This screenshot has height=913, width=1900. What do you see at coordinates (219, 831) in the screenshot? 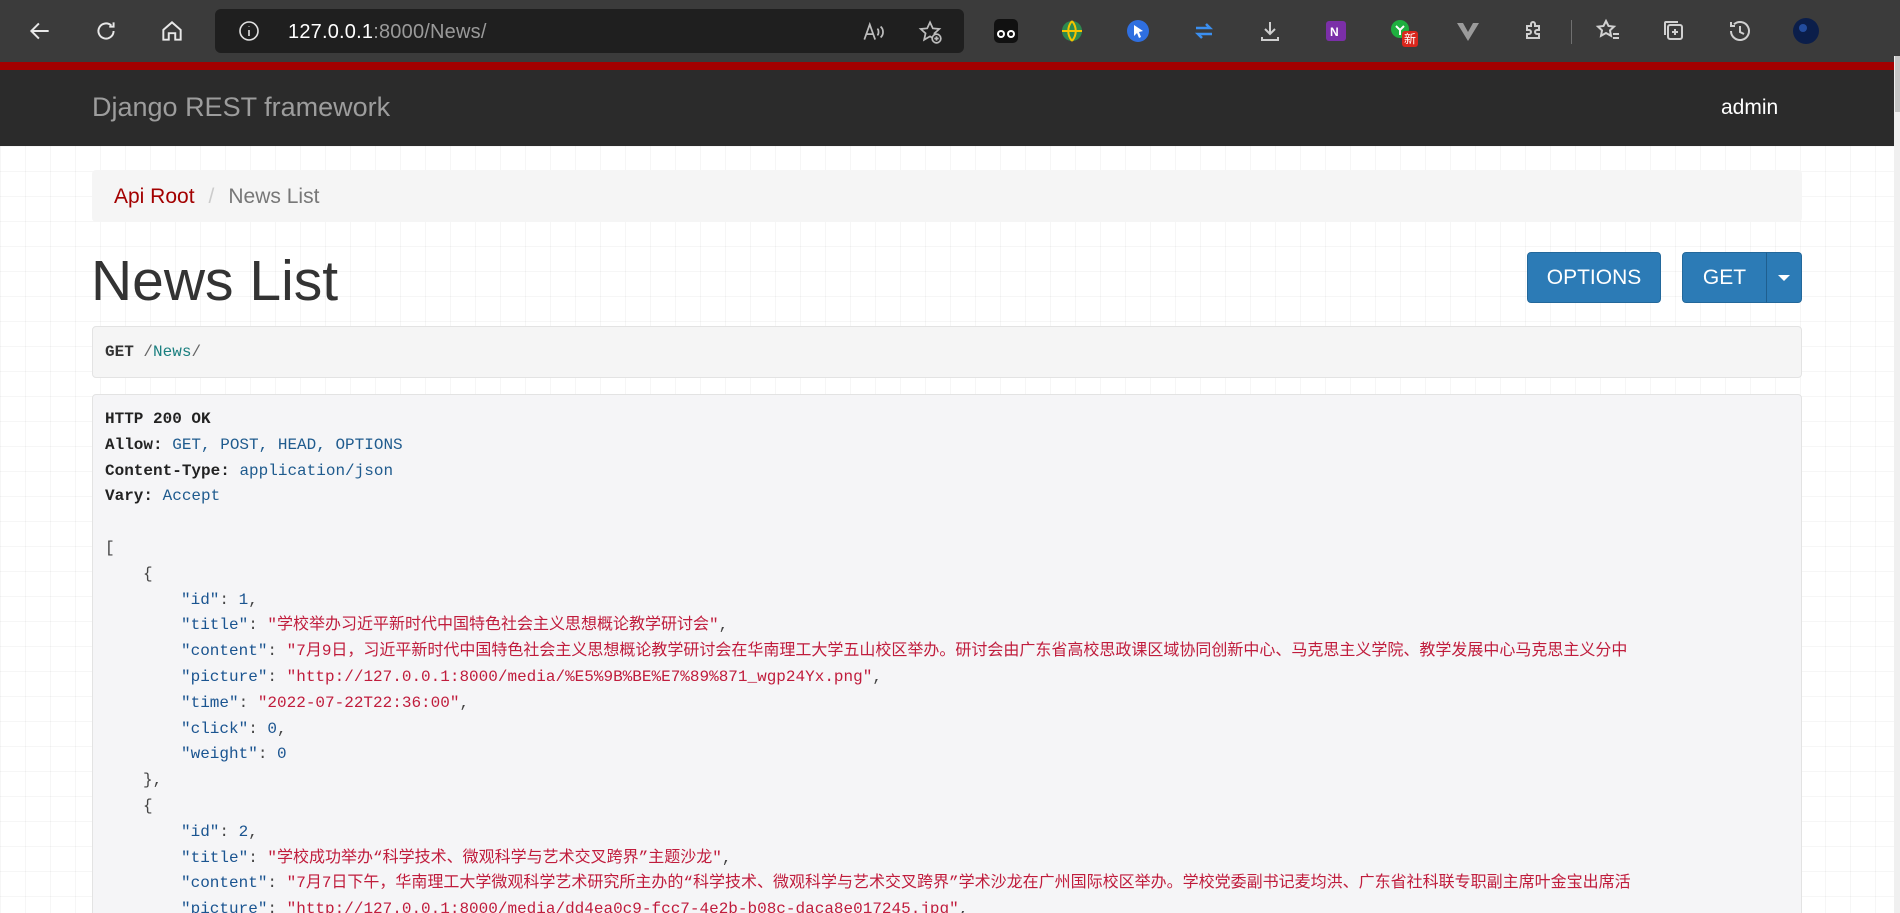
I see `json-field-id: "id": 2,` at bounding box center [219, 831].